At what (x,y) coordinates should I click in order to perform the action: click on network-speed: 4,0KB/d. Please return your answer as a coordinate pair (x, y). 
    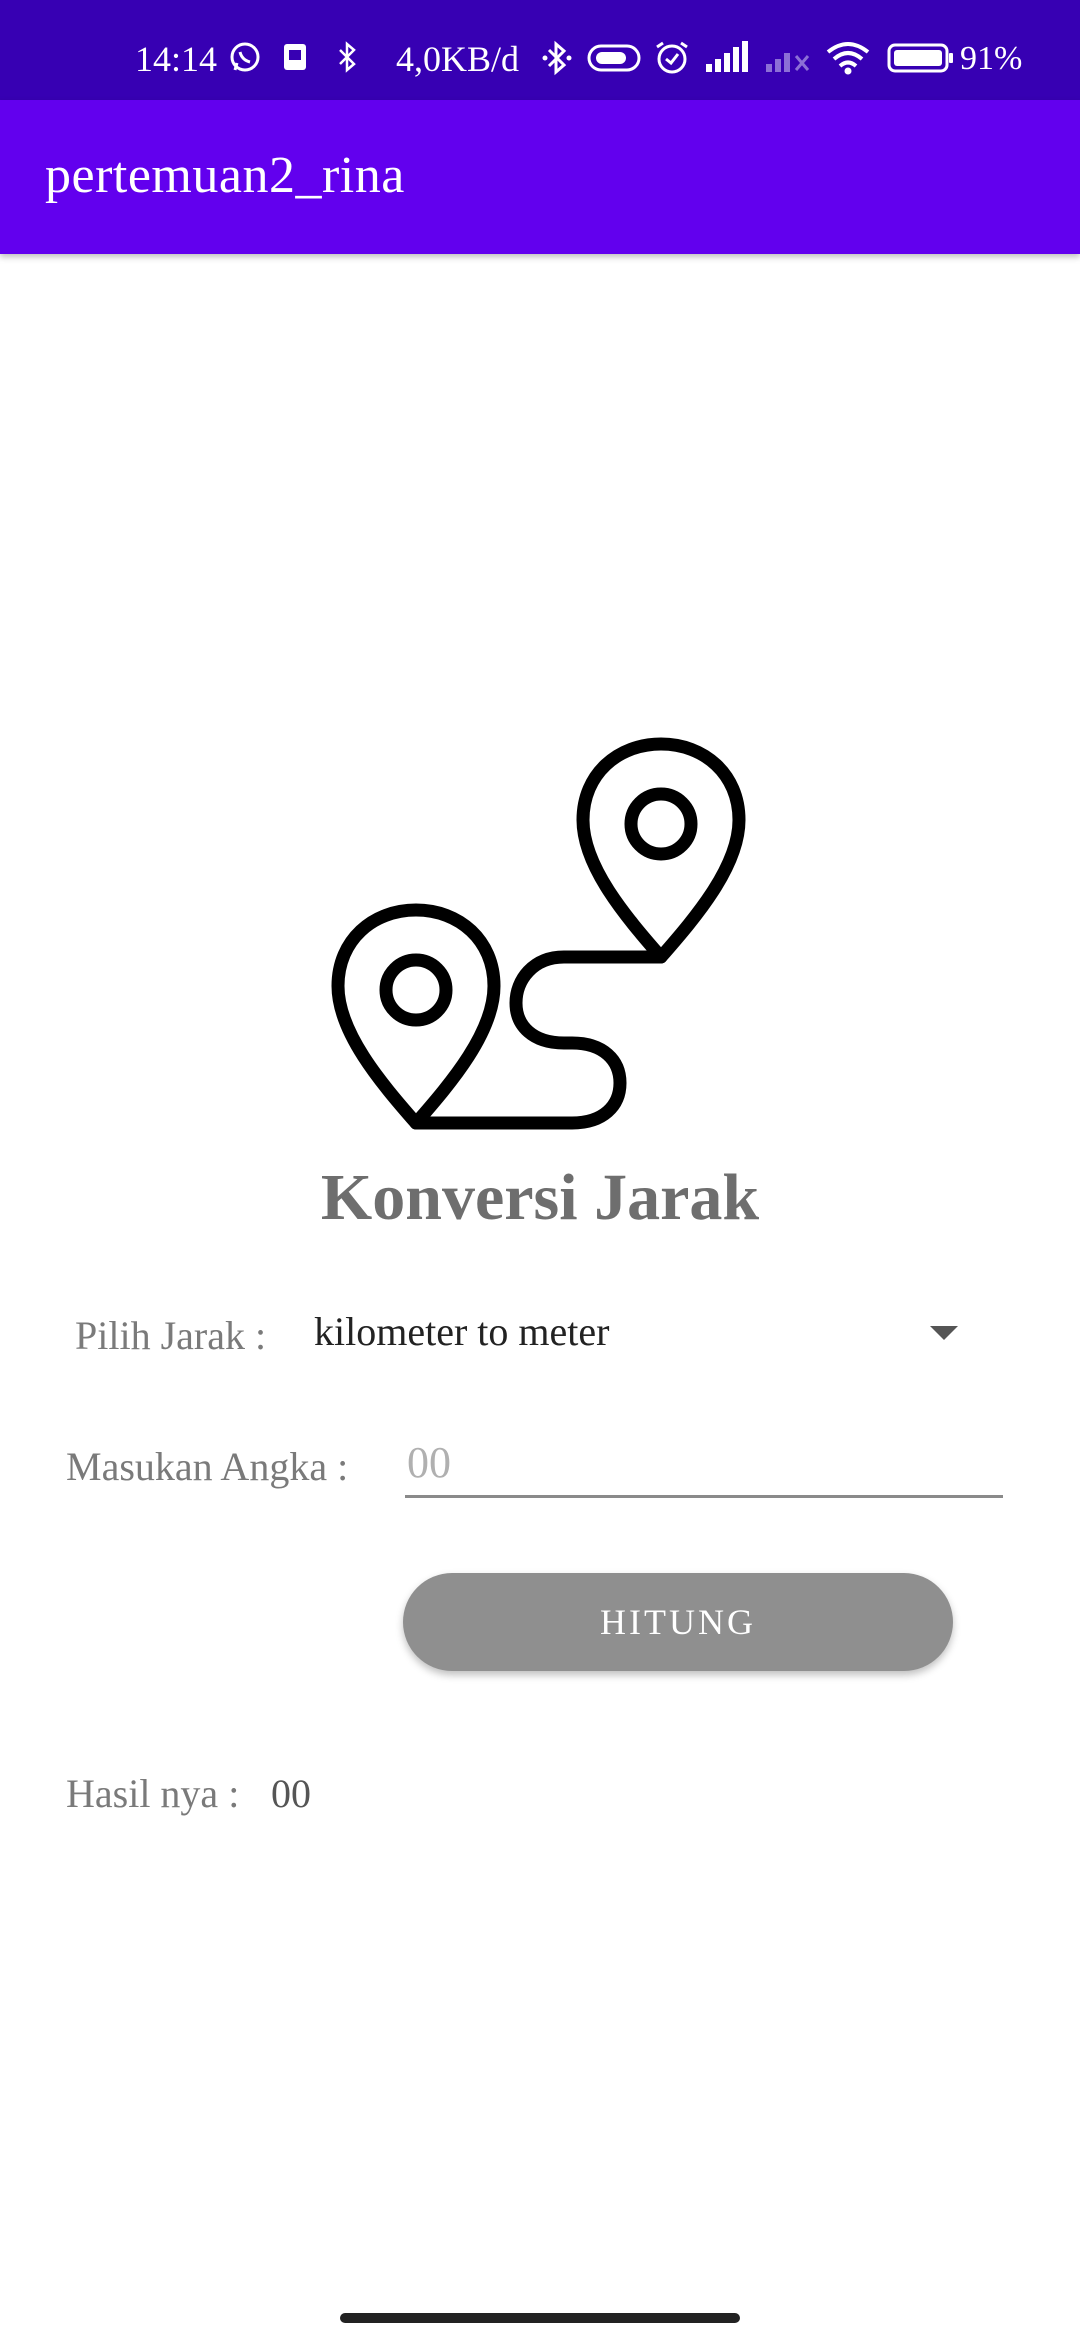
    Looking at the image, I should click on (458, 59).